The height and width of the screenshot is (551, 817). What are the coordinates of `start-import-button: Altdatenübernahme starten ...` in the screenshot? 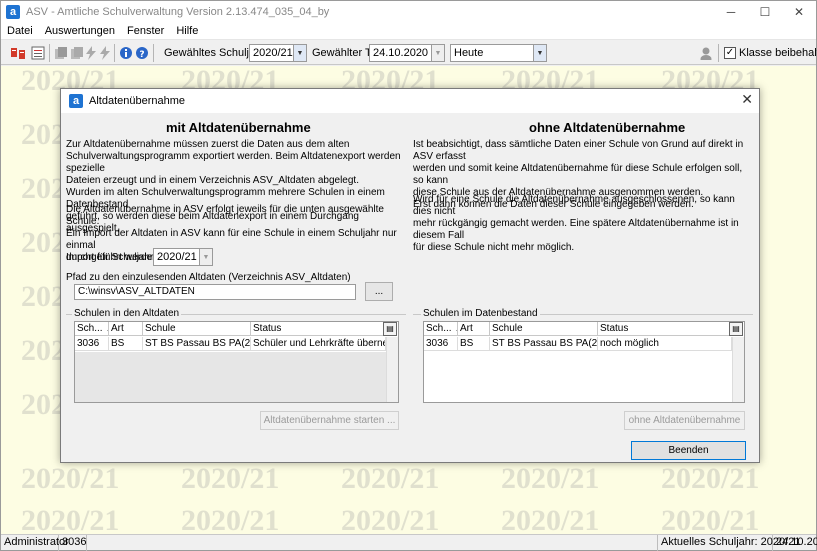 It's located at (329, 420).